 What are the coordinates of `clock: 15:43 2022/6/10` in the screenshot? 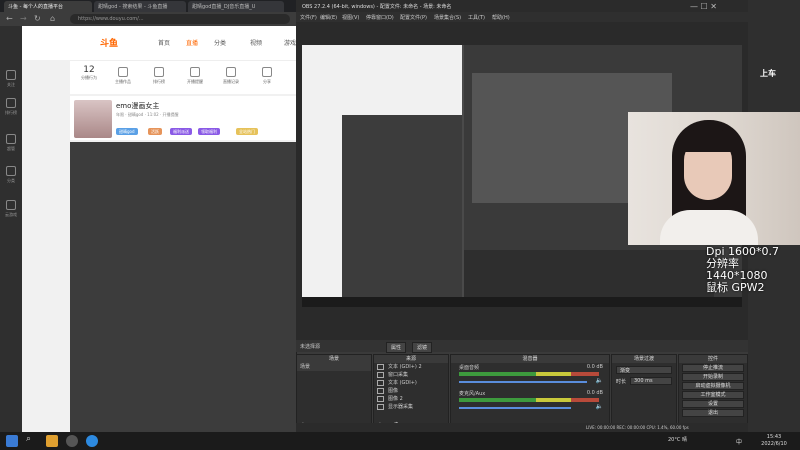 It's located at (774, 441).